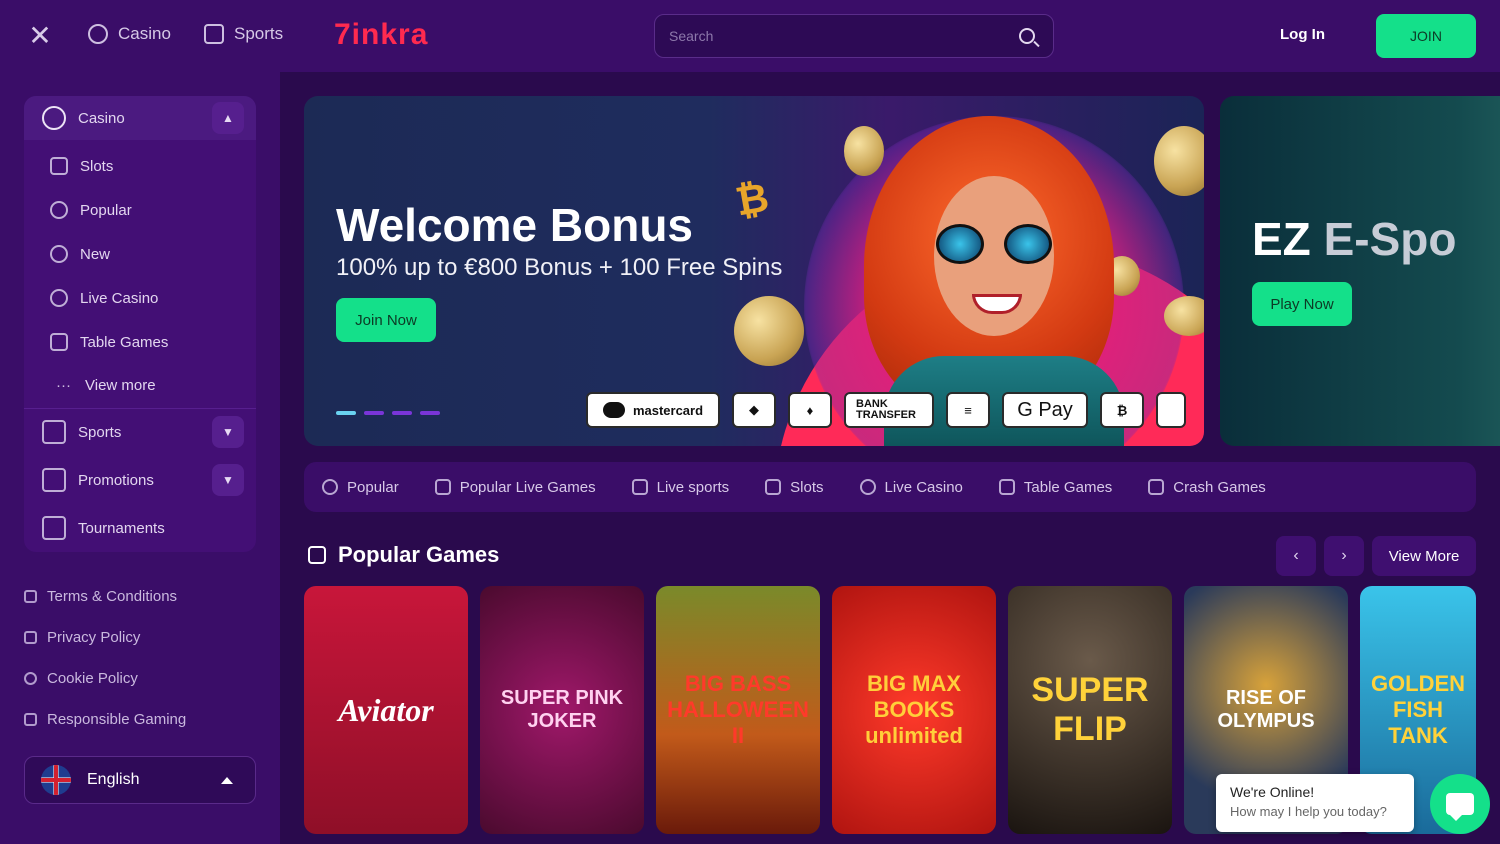  Describe the element at coordinates (1281, 239) in the screenshot. I see `esports-title-a: EZ` at that location.